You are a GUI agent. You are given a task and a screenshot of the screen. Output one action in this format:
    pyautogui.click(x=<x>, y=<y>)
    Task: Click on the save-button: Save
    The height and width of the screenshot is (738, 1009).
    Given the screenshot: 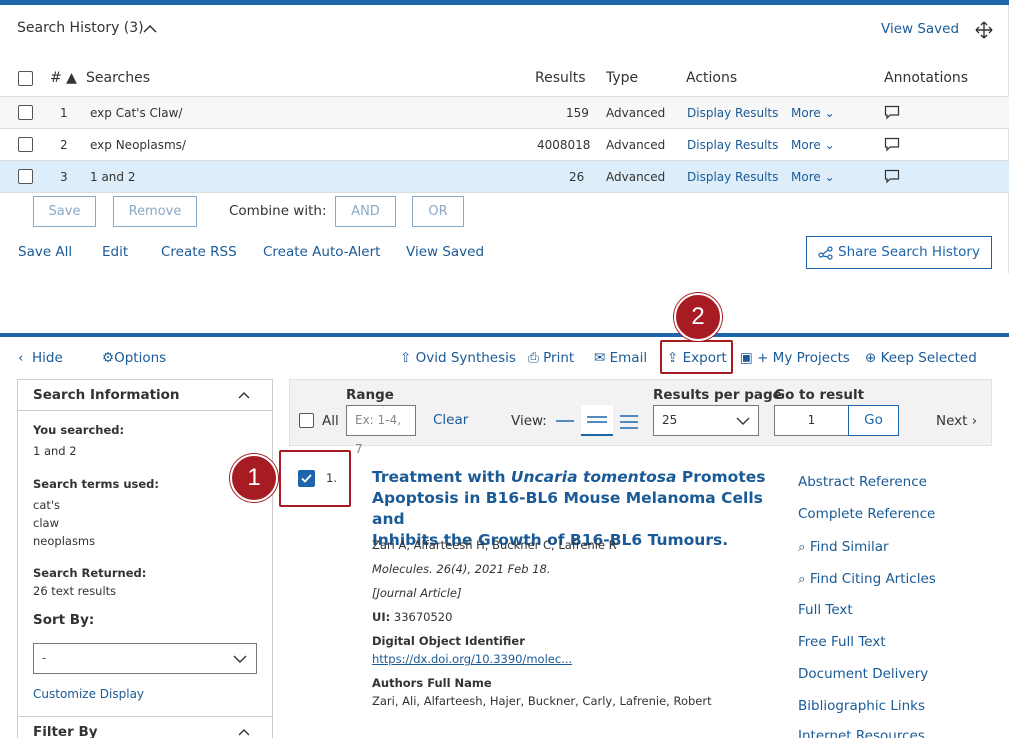 What is the action you would take?
    pyautogui.click(x=64, y=211)
    